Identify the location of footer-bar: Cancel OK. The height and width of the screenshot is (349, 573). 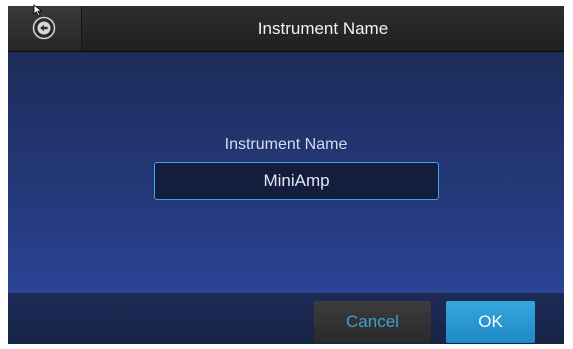
(286, 318).